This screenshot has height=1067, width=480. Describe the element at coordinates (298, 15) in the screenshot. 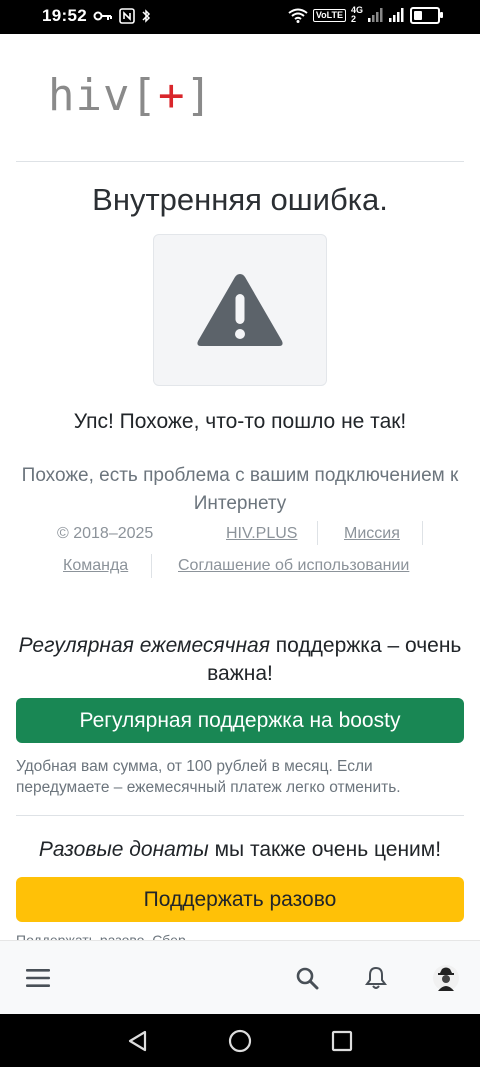

I see `wifi-icon` at that location.